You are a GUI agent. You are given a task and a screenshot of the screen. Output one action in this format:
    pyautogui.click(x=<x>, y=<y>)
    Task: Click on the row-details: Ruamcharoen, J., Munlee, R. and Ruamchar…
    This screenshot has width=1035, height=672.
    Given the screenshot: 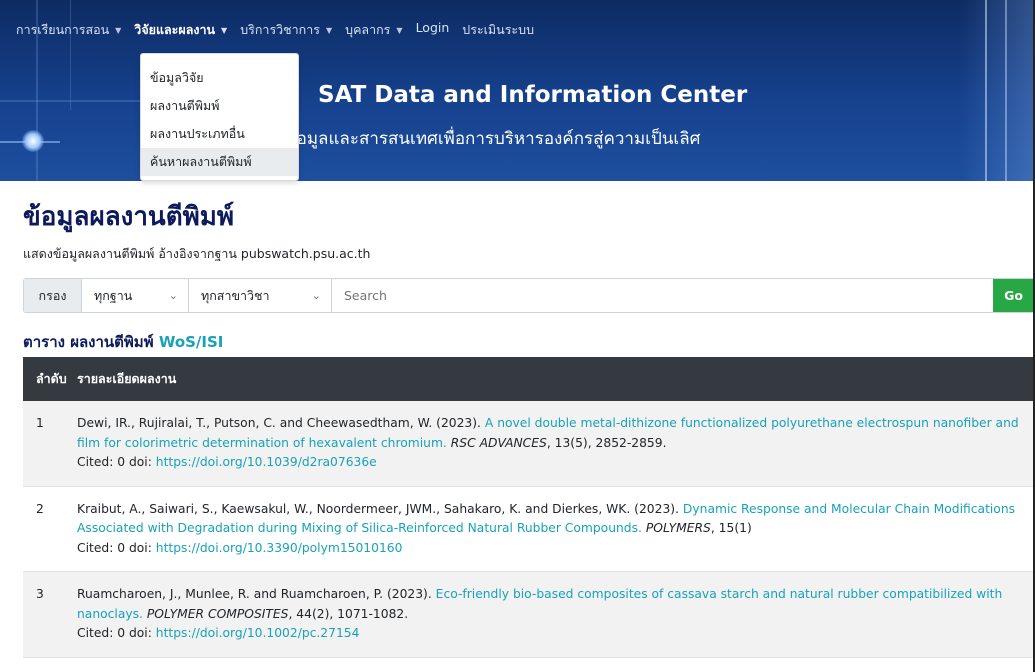 What is the action you would take?
    pyautogui.click(x=556, y=614)
    